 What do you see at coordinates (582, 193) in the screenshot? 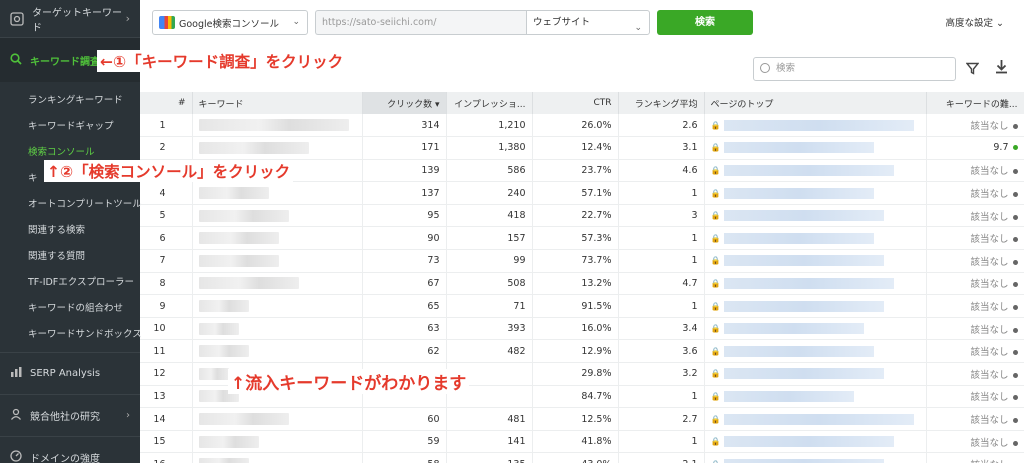
I see `table-row: 4 137 240 57.1% 1 🔒 該当なし` at bounding box center [582, 193].